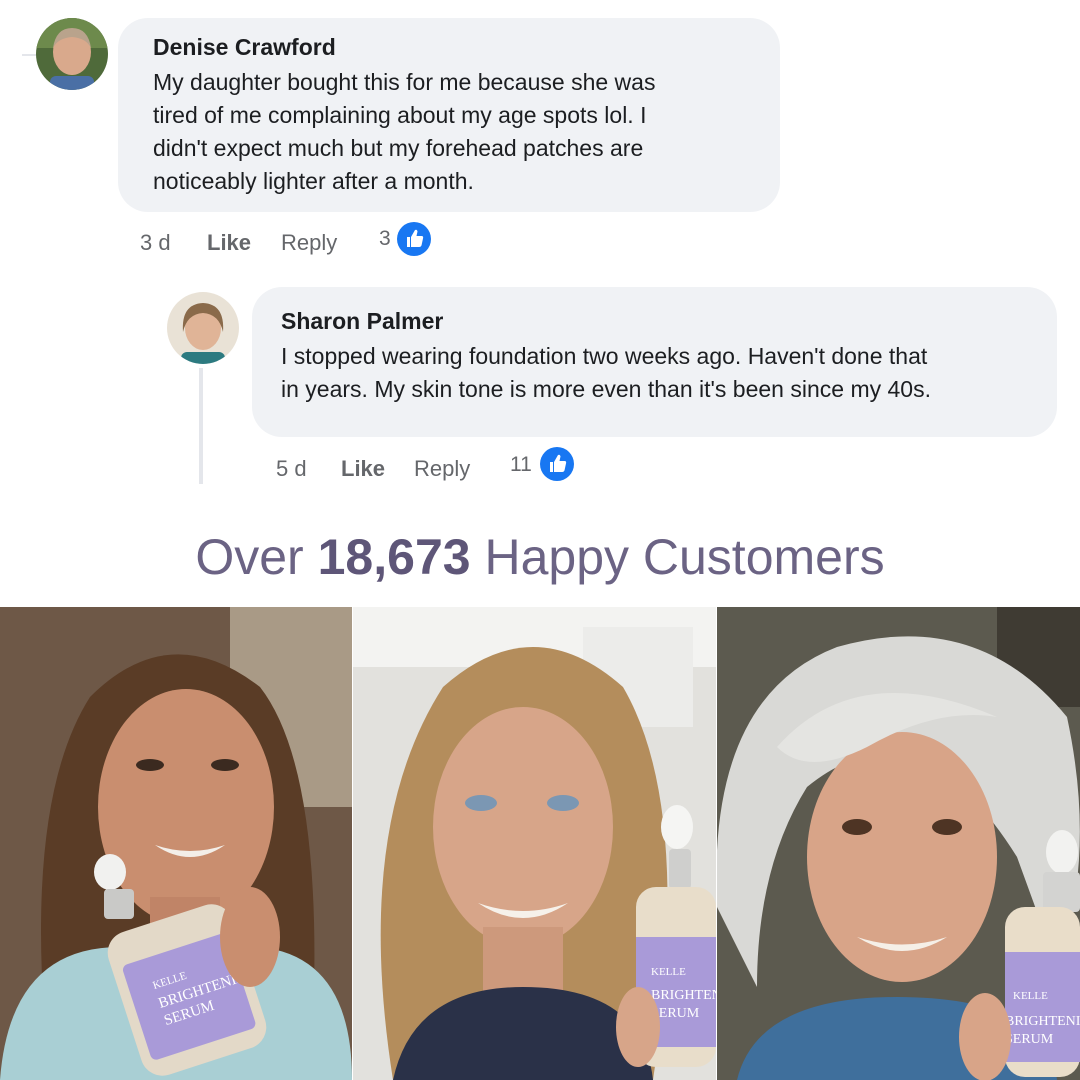  Describe the element at coordinates (29, 55) in the screenshot. I see `thread-line` at that location.